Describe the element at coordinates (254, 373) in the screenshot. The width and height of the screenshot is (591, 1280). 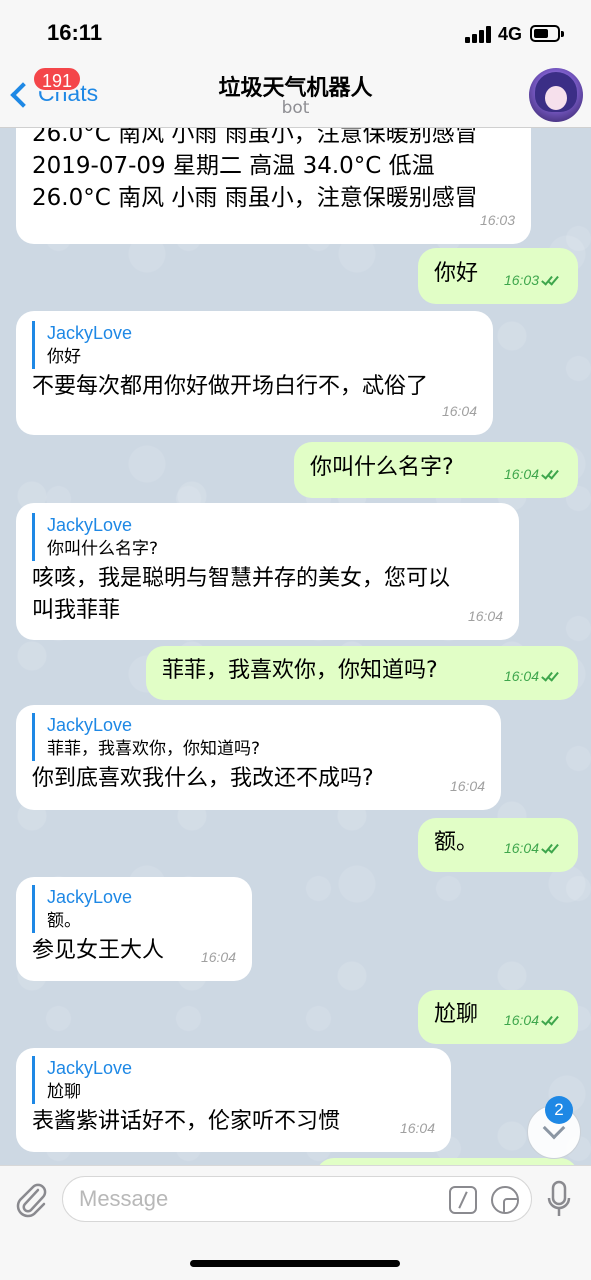
I see `message-bubble-incoming: JackyLove 你好 不要每次都用你好做开场白行不，忒俗了 16:04` at that location.